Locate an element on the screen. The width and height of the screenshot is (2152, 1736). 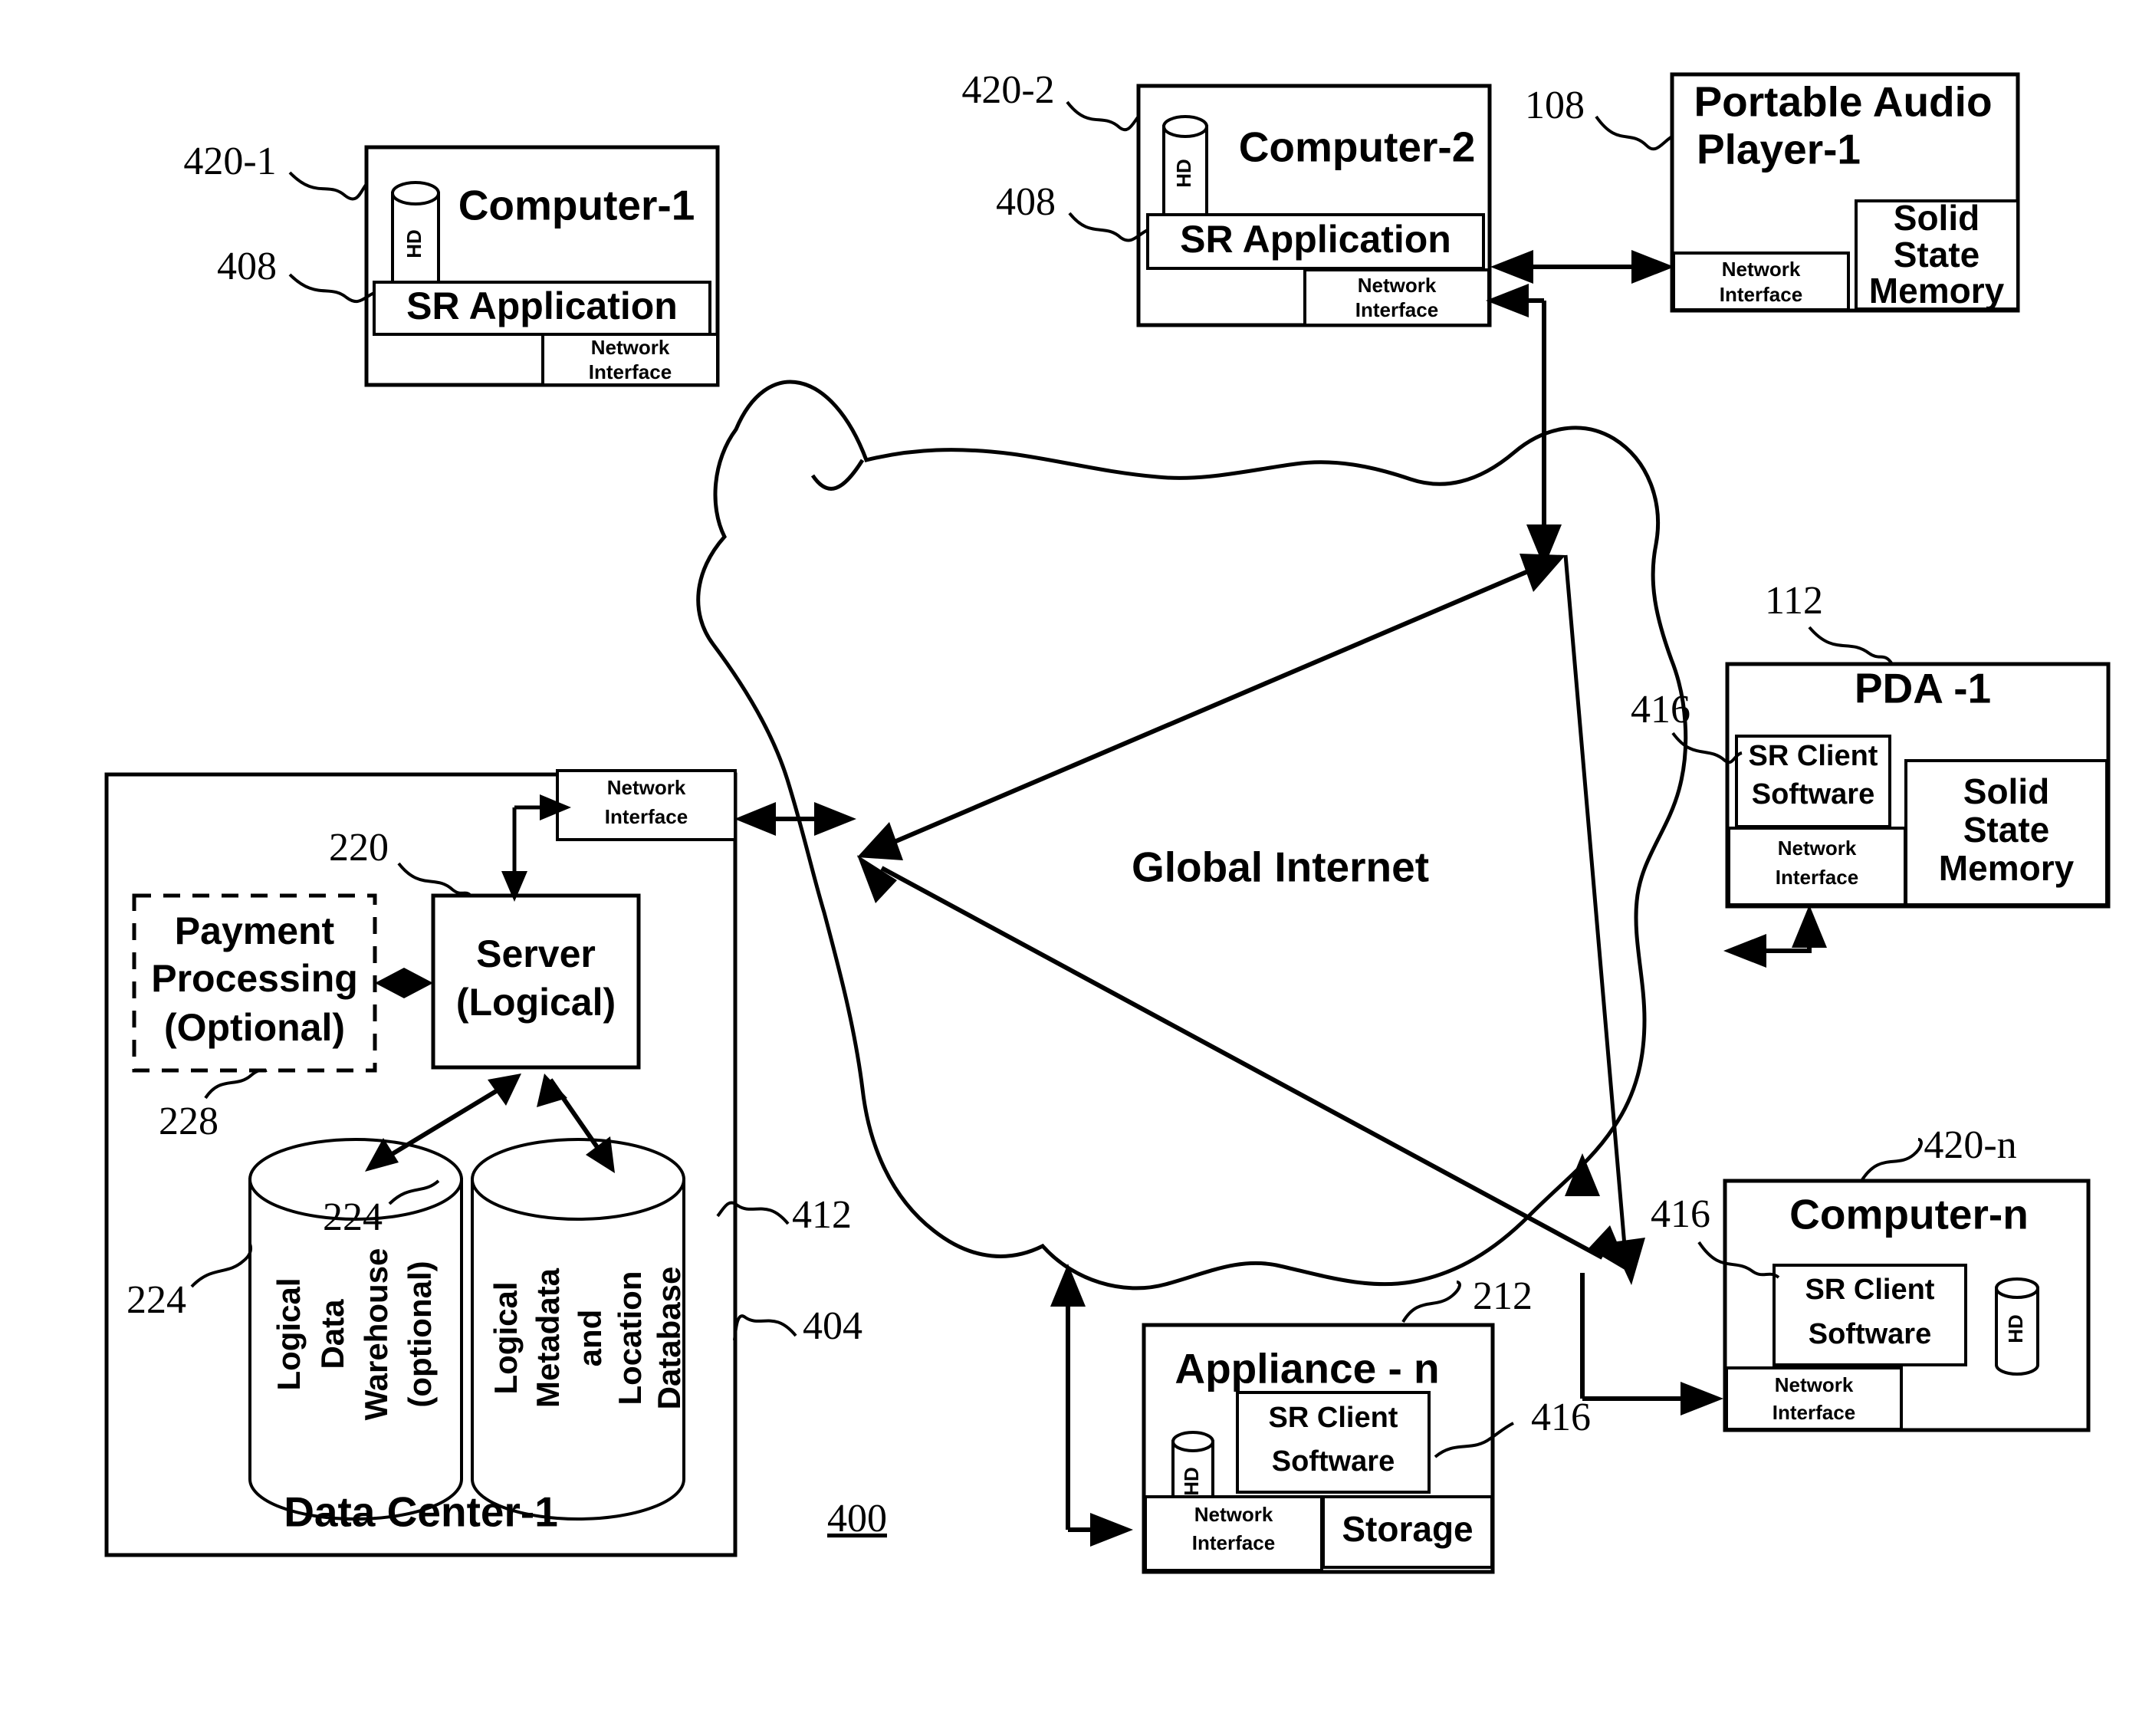
figure-number: 400 is located at coordinates (857, 1518).